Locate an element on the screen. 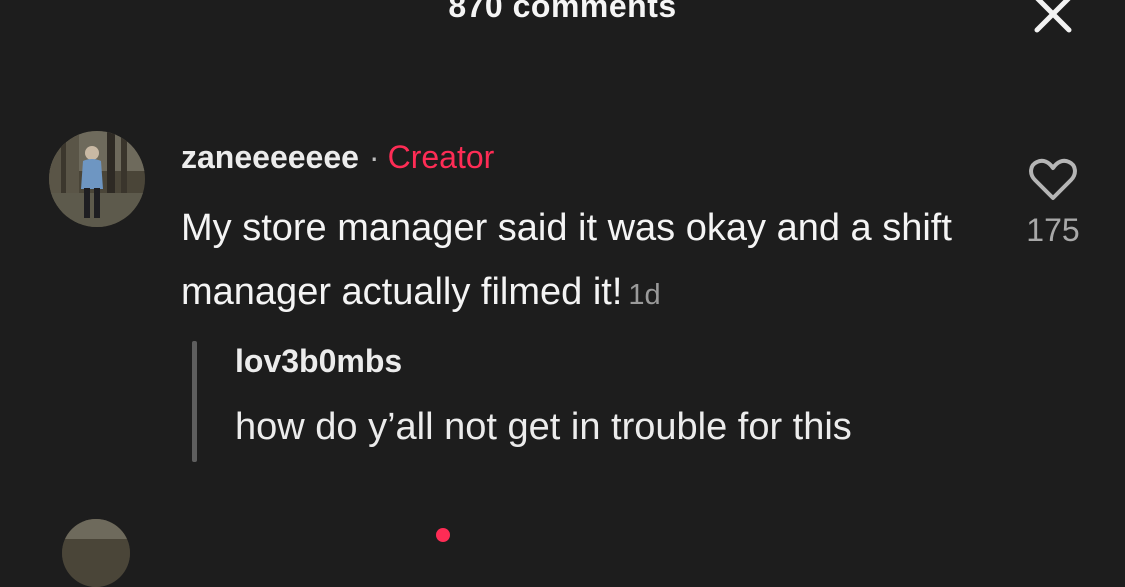 This screenshot has width=1125, height=587. avatar is located at coordinates (97, 179).